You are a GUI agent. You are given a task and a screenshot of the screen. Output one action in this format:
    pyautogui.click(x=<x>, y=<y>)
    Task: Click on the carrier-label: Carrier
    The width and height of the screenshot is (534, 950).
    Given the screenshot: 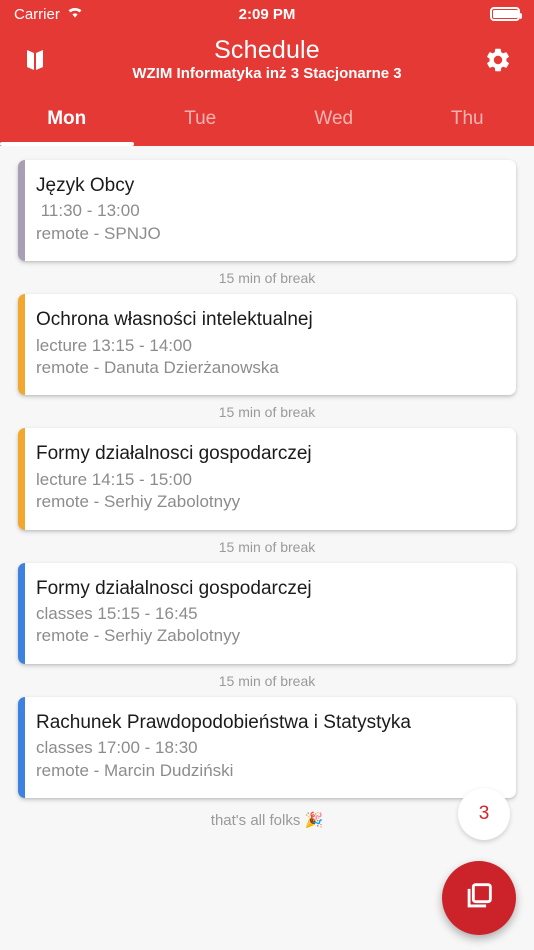 What is the action you would take?
    pyautogui.click(x=37, y=14)
    